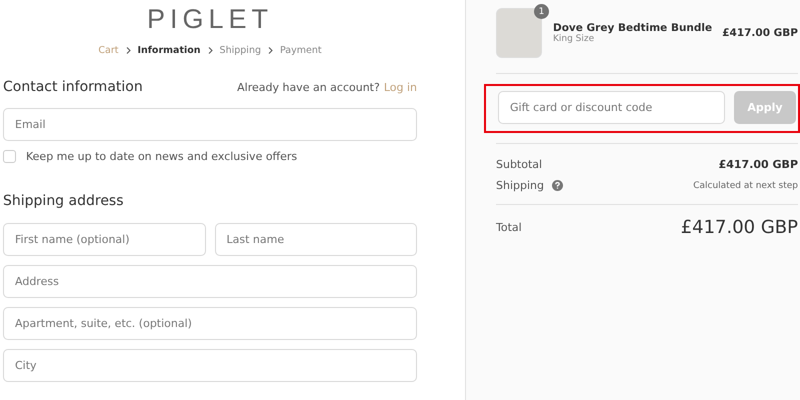  What do you see at coordinates (210, 124) in the screenshot?
I see `email-field: Email` at bounding box center [210, 124].